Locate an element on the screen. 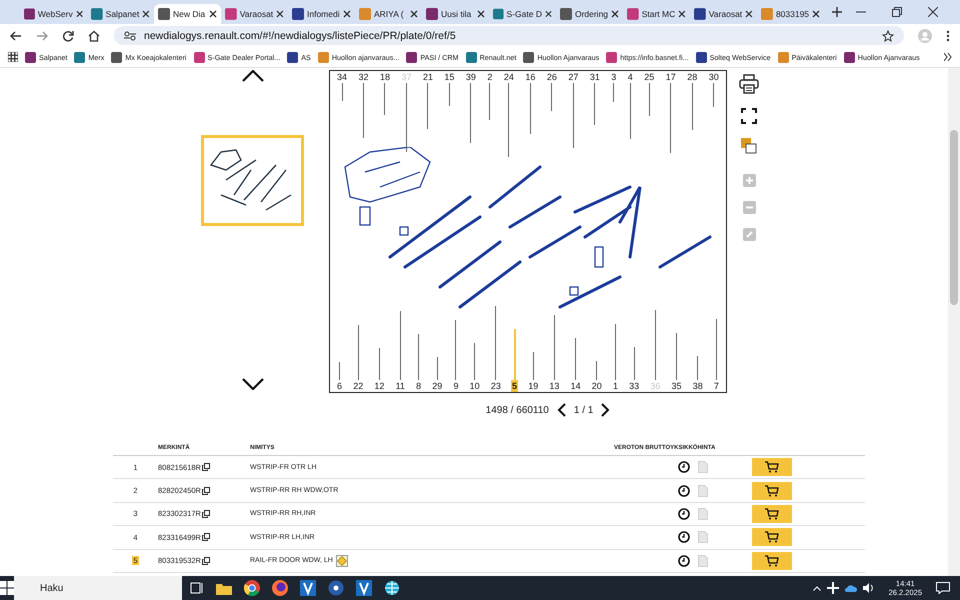  task-view-icon is located at coordinates (197, 588).